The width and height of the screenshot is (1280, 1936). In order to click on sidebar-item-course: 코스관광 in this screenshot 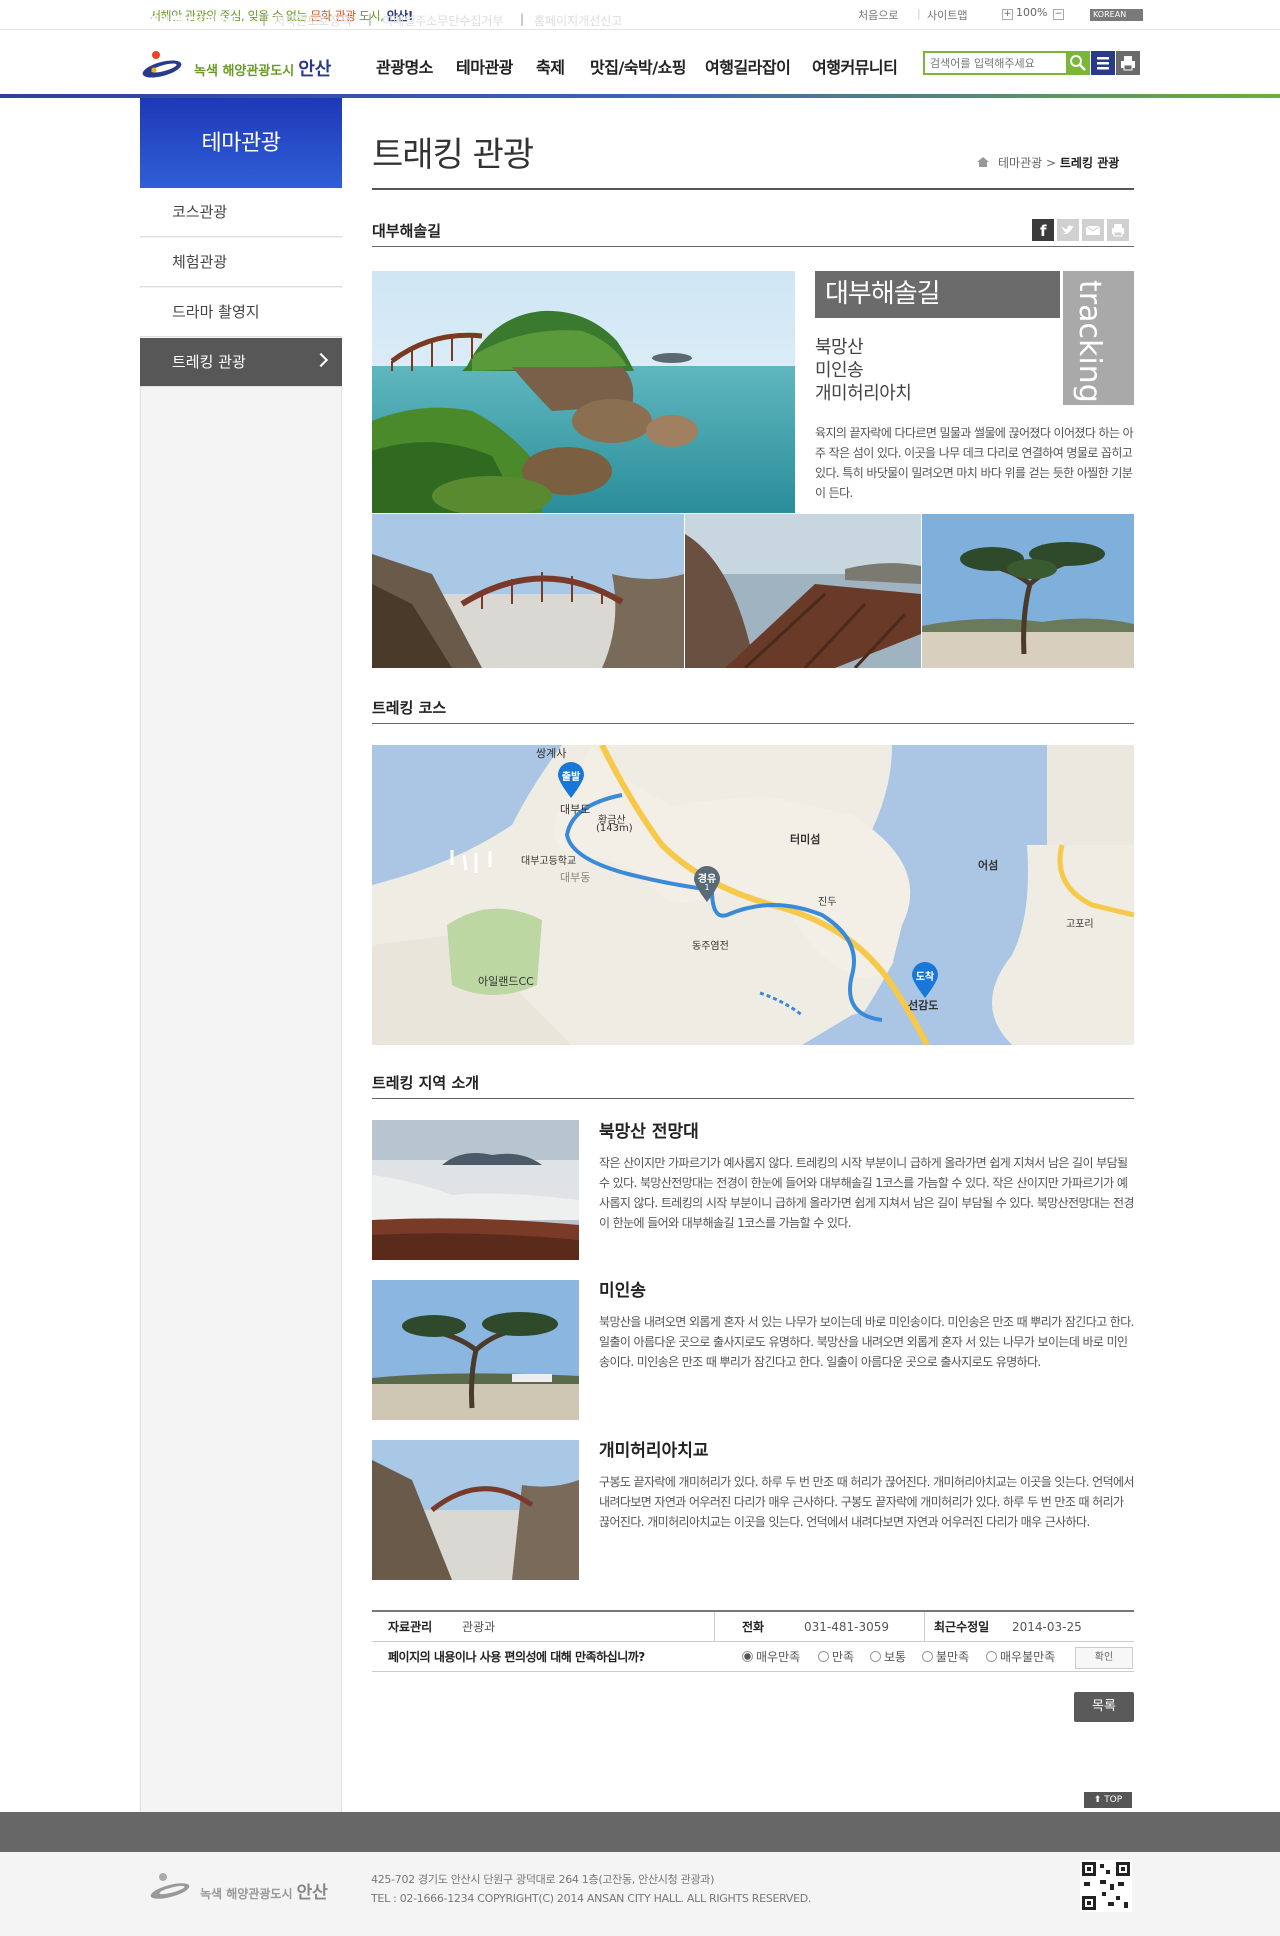, I will do `click(241, 212)`.